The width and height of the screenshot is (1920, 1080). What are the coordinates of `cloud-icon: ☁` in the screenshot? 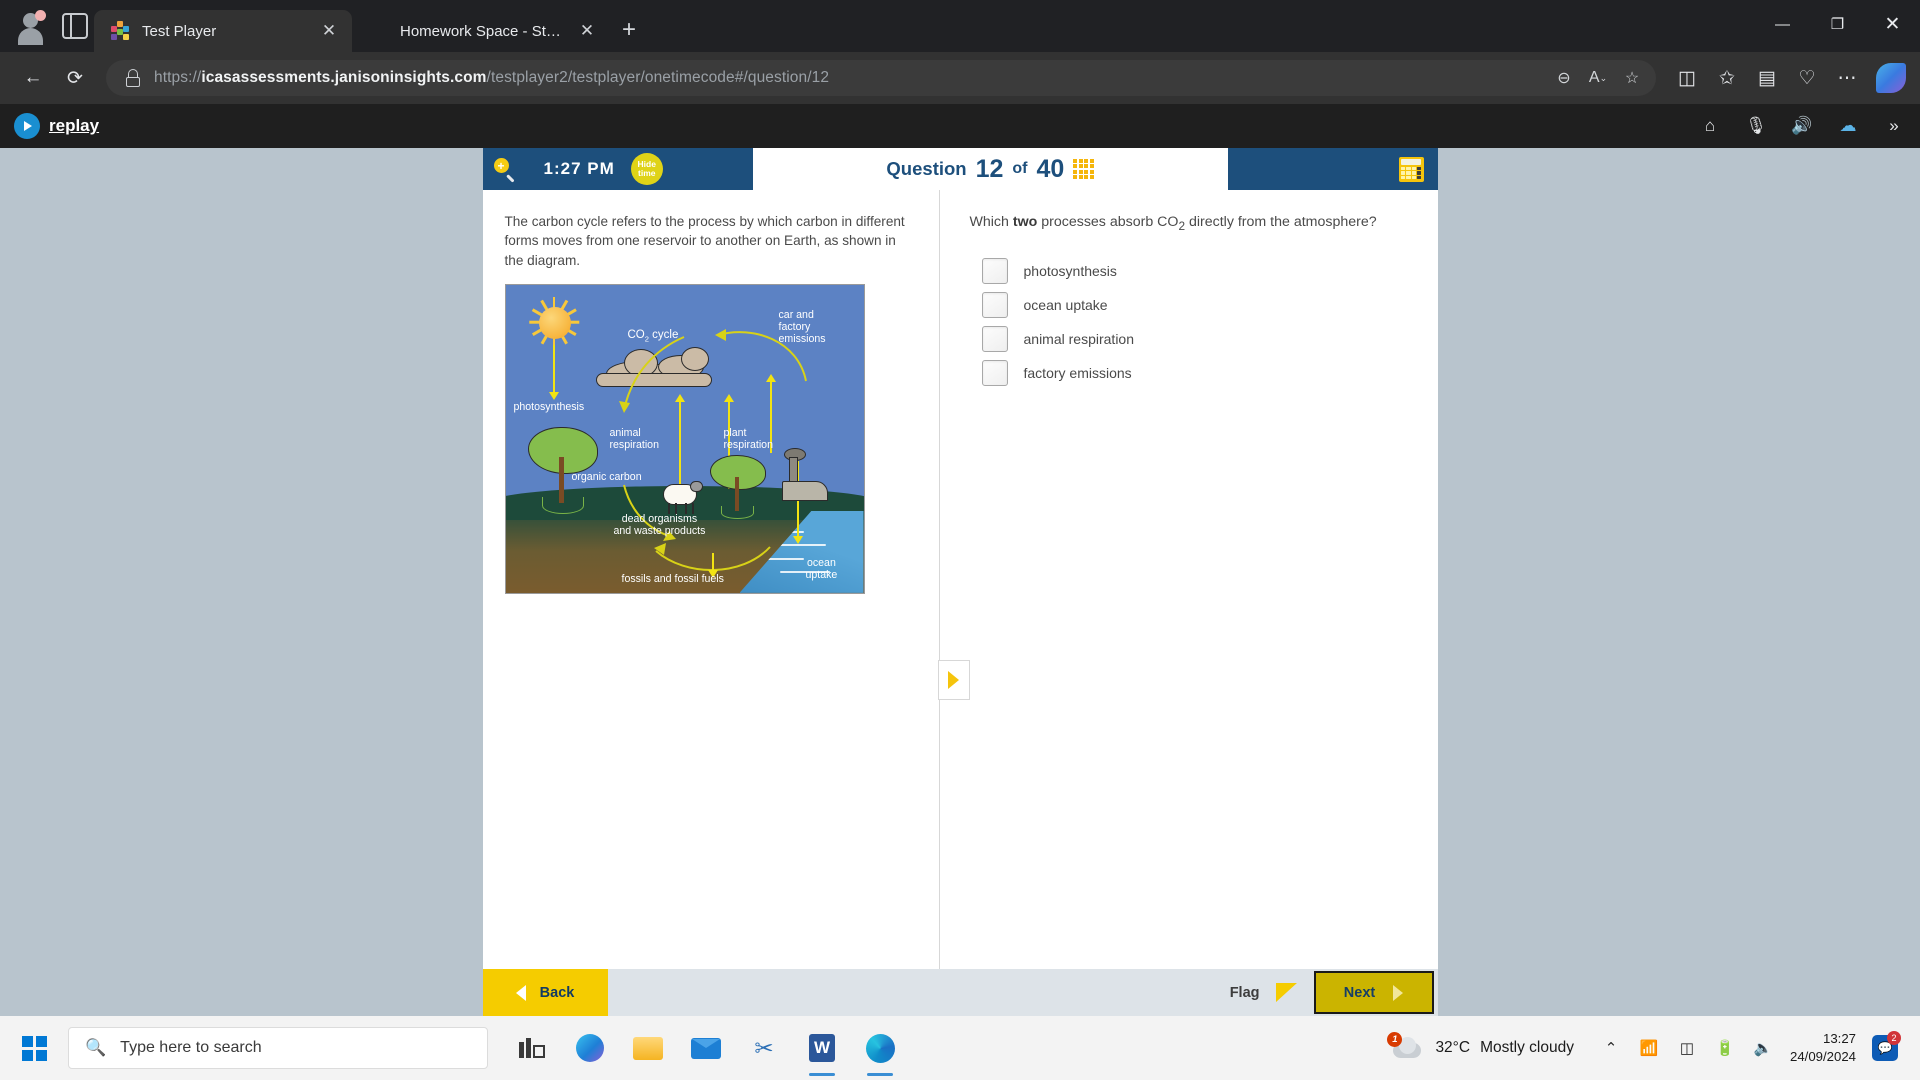 It's located at (1848, 126).